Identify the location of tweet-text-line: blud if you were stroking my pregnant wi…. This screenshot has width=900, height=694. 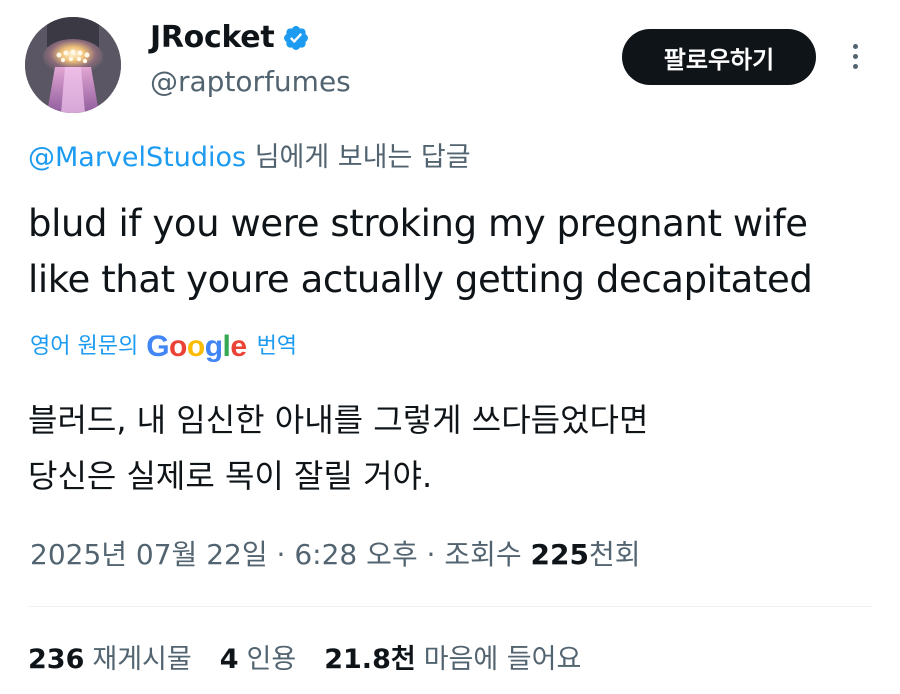
(418, 223).